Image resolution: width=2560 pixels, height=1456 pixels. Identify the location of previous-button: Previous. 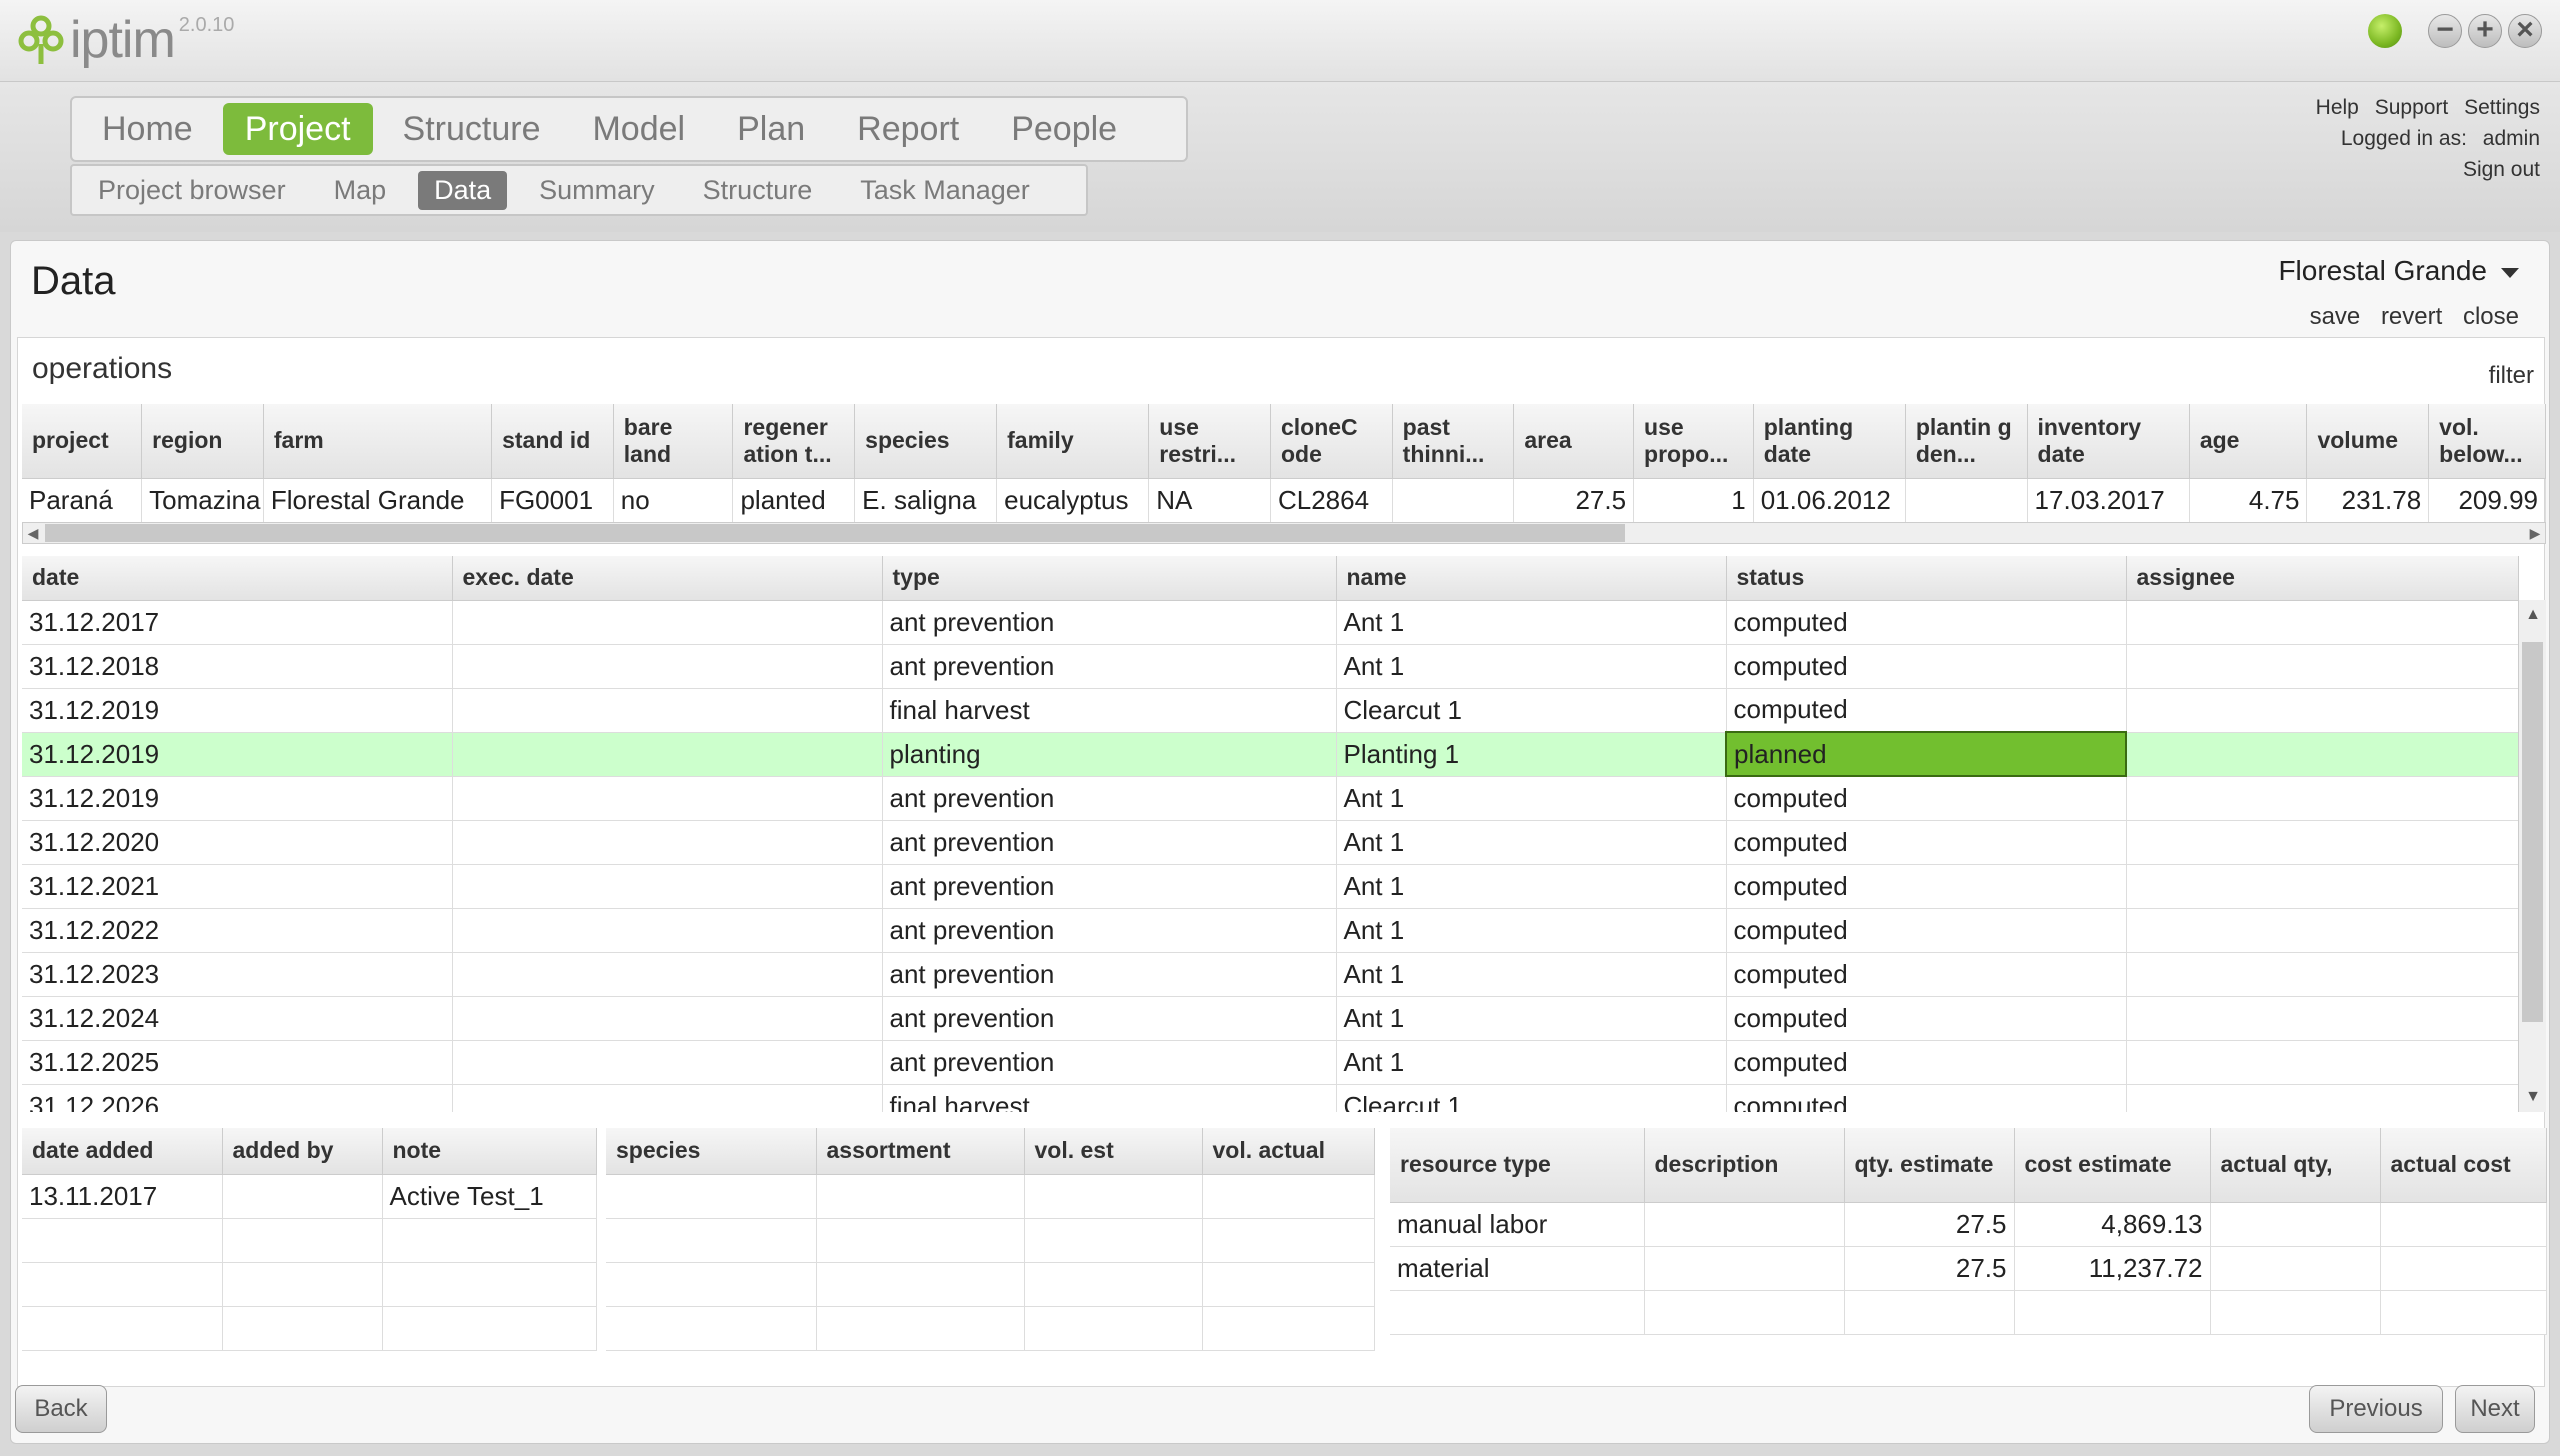
(2376, 1409).